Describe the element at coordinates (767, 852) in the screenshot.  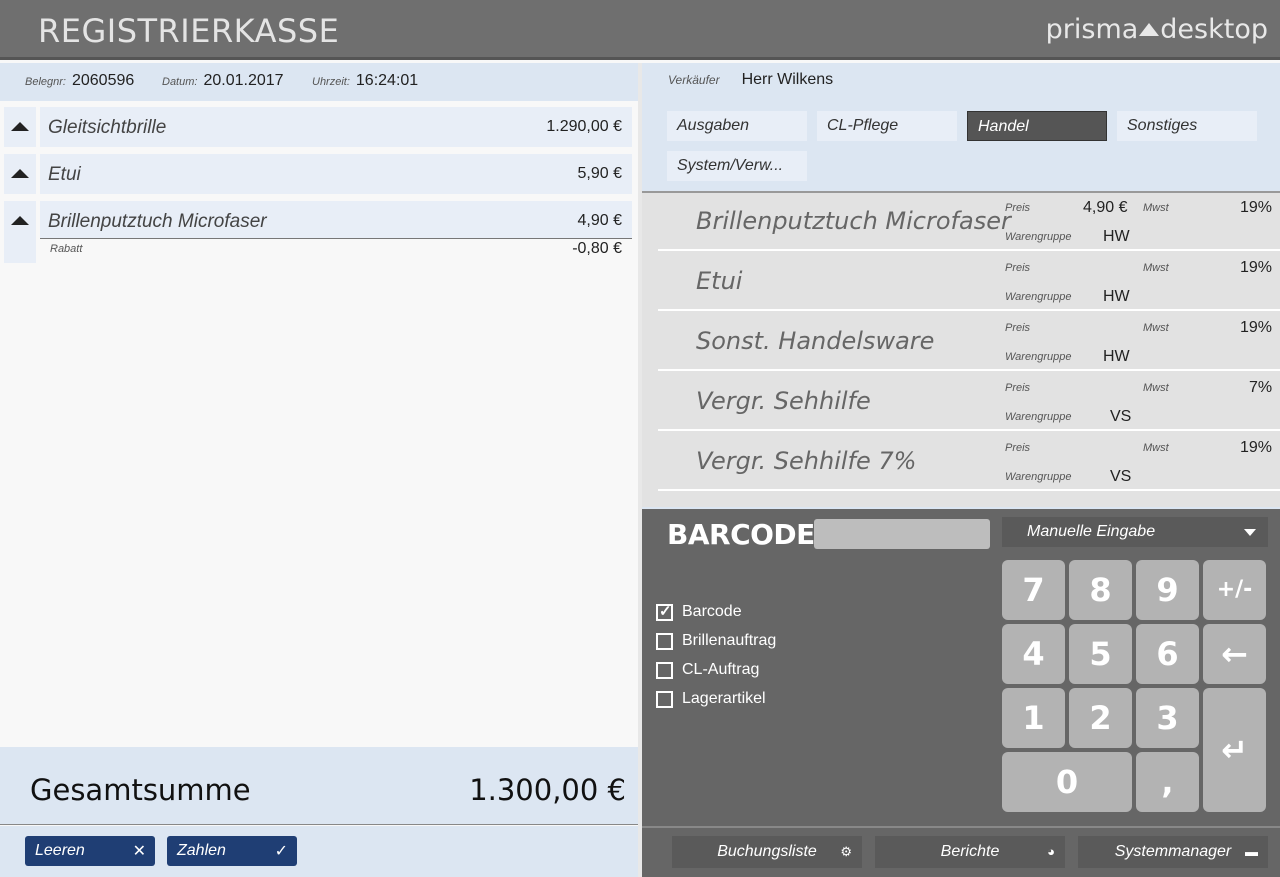
I see `bookings-button: Buchungsliste ⚙` at that location.